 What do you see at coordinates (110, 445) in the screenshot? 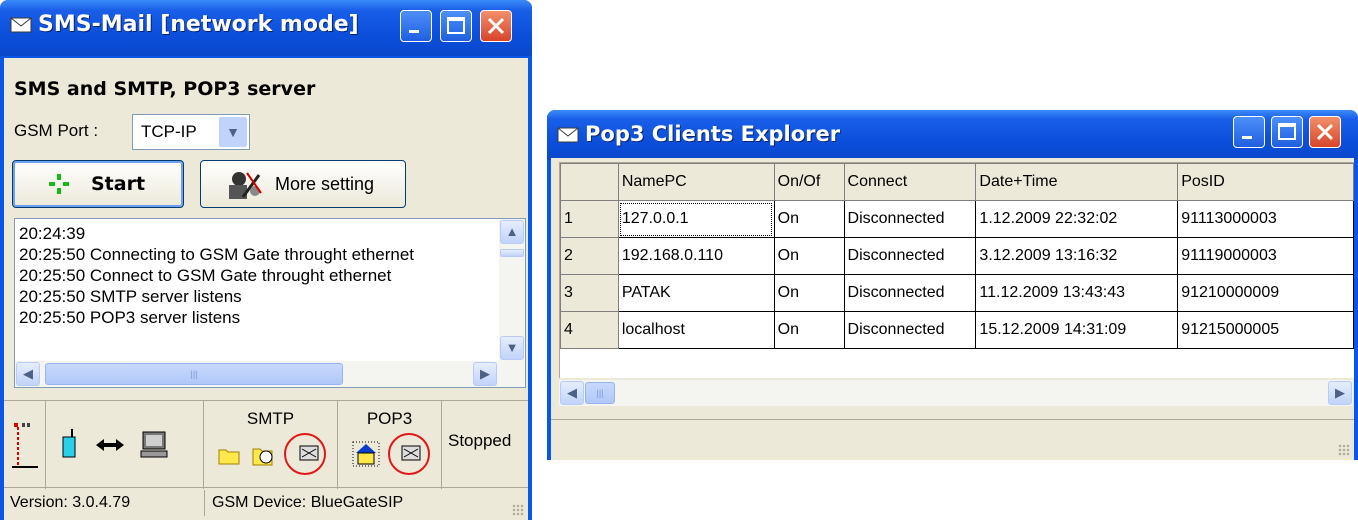
I see `link-icon` at bounding box center [110, 445].